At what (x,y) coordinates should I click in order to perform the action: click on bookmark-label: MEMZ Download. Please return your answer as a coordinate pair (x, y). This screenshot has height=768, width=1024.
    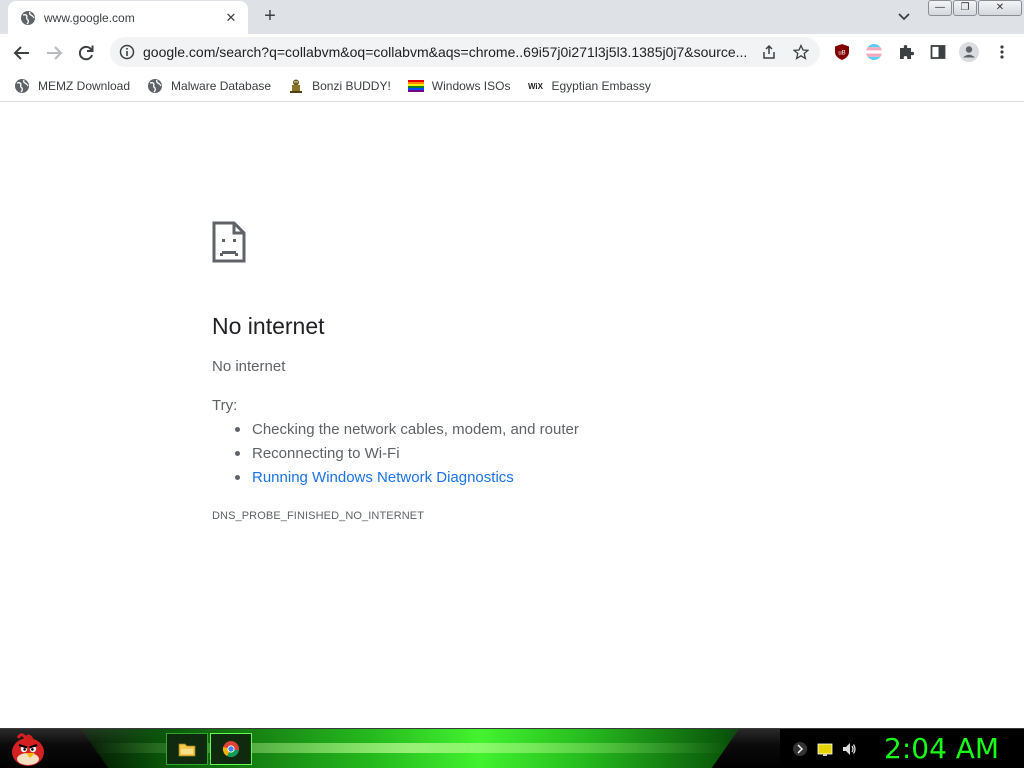
    Looking at the image, I should click on (84, 86).